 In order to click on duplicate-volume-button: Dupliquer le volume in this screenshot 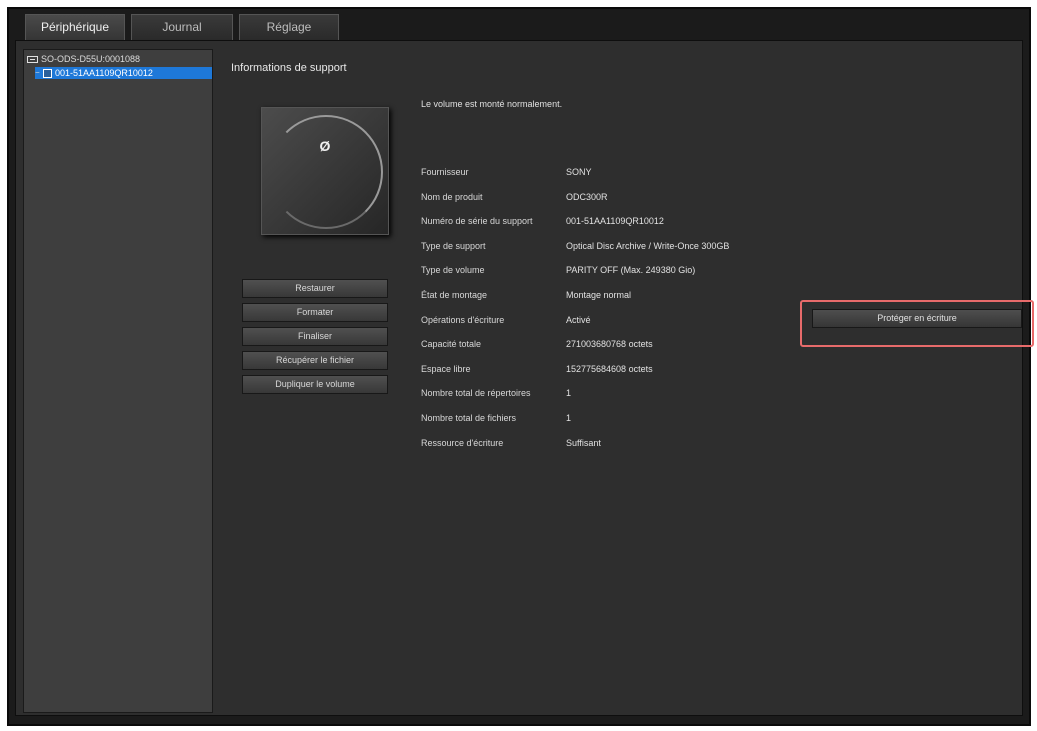, I will do `click(315, 384)`.